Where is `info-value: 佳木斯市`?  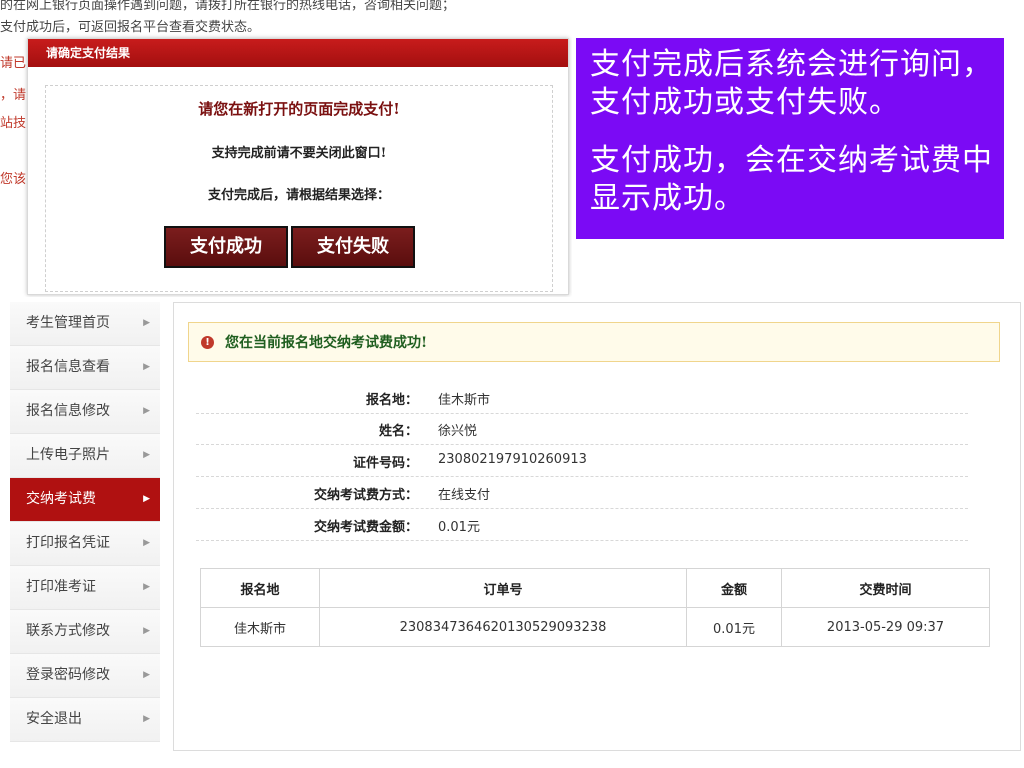 info-value: 佳木斯市 is located at coordinates (464, 400).